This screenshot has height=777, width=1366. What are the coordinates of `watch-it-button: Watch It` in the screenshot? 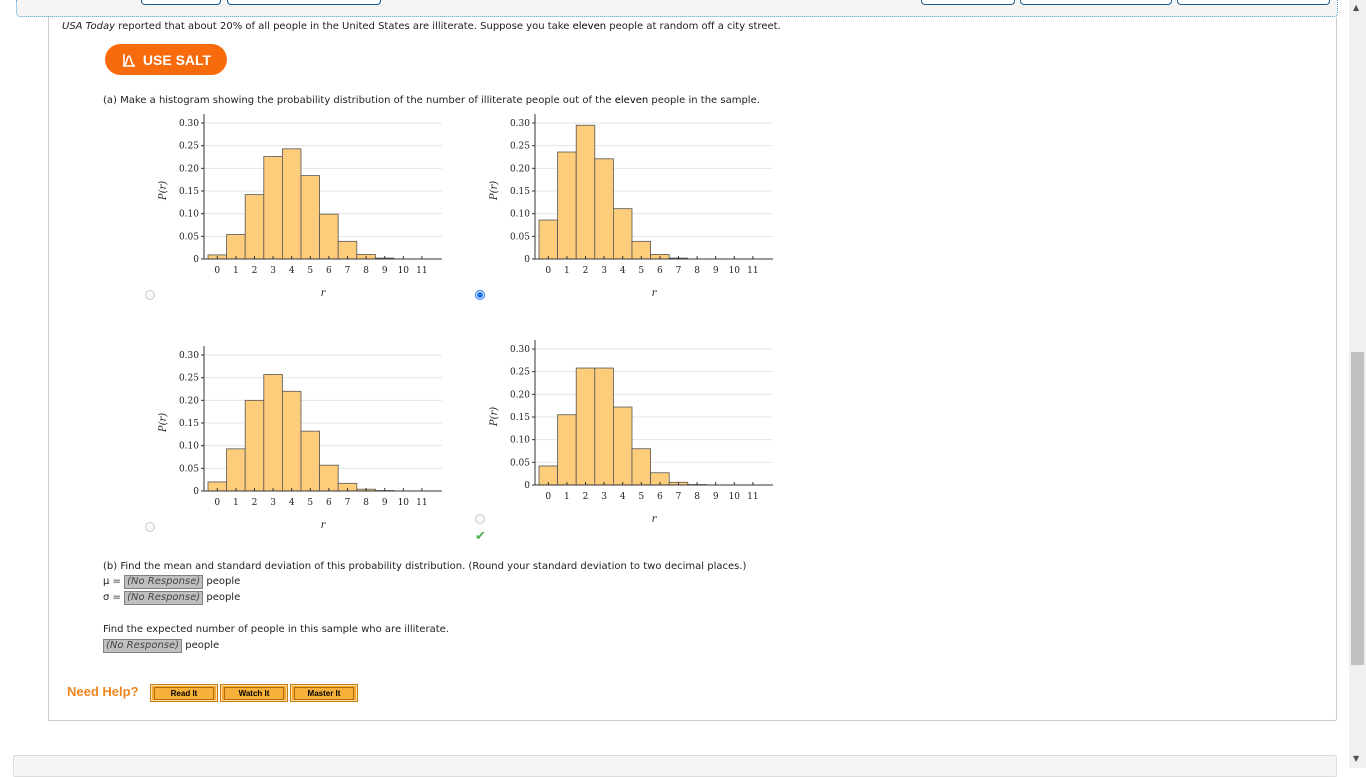 It's located at (254, 693).